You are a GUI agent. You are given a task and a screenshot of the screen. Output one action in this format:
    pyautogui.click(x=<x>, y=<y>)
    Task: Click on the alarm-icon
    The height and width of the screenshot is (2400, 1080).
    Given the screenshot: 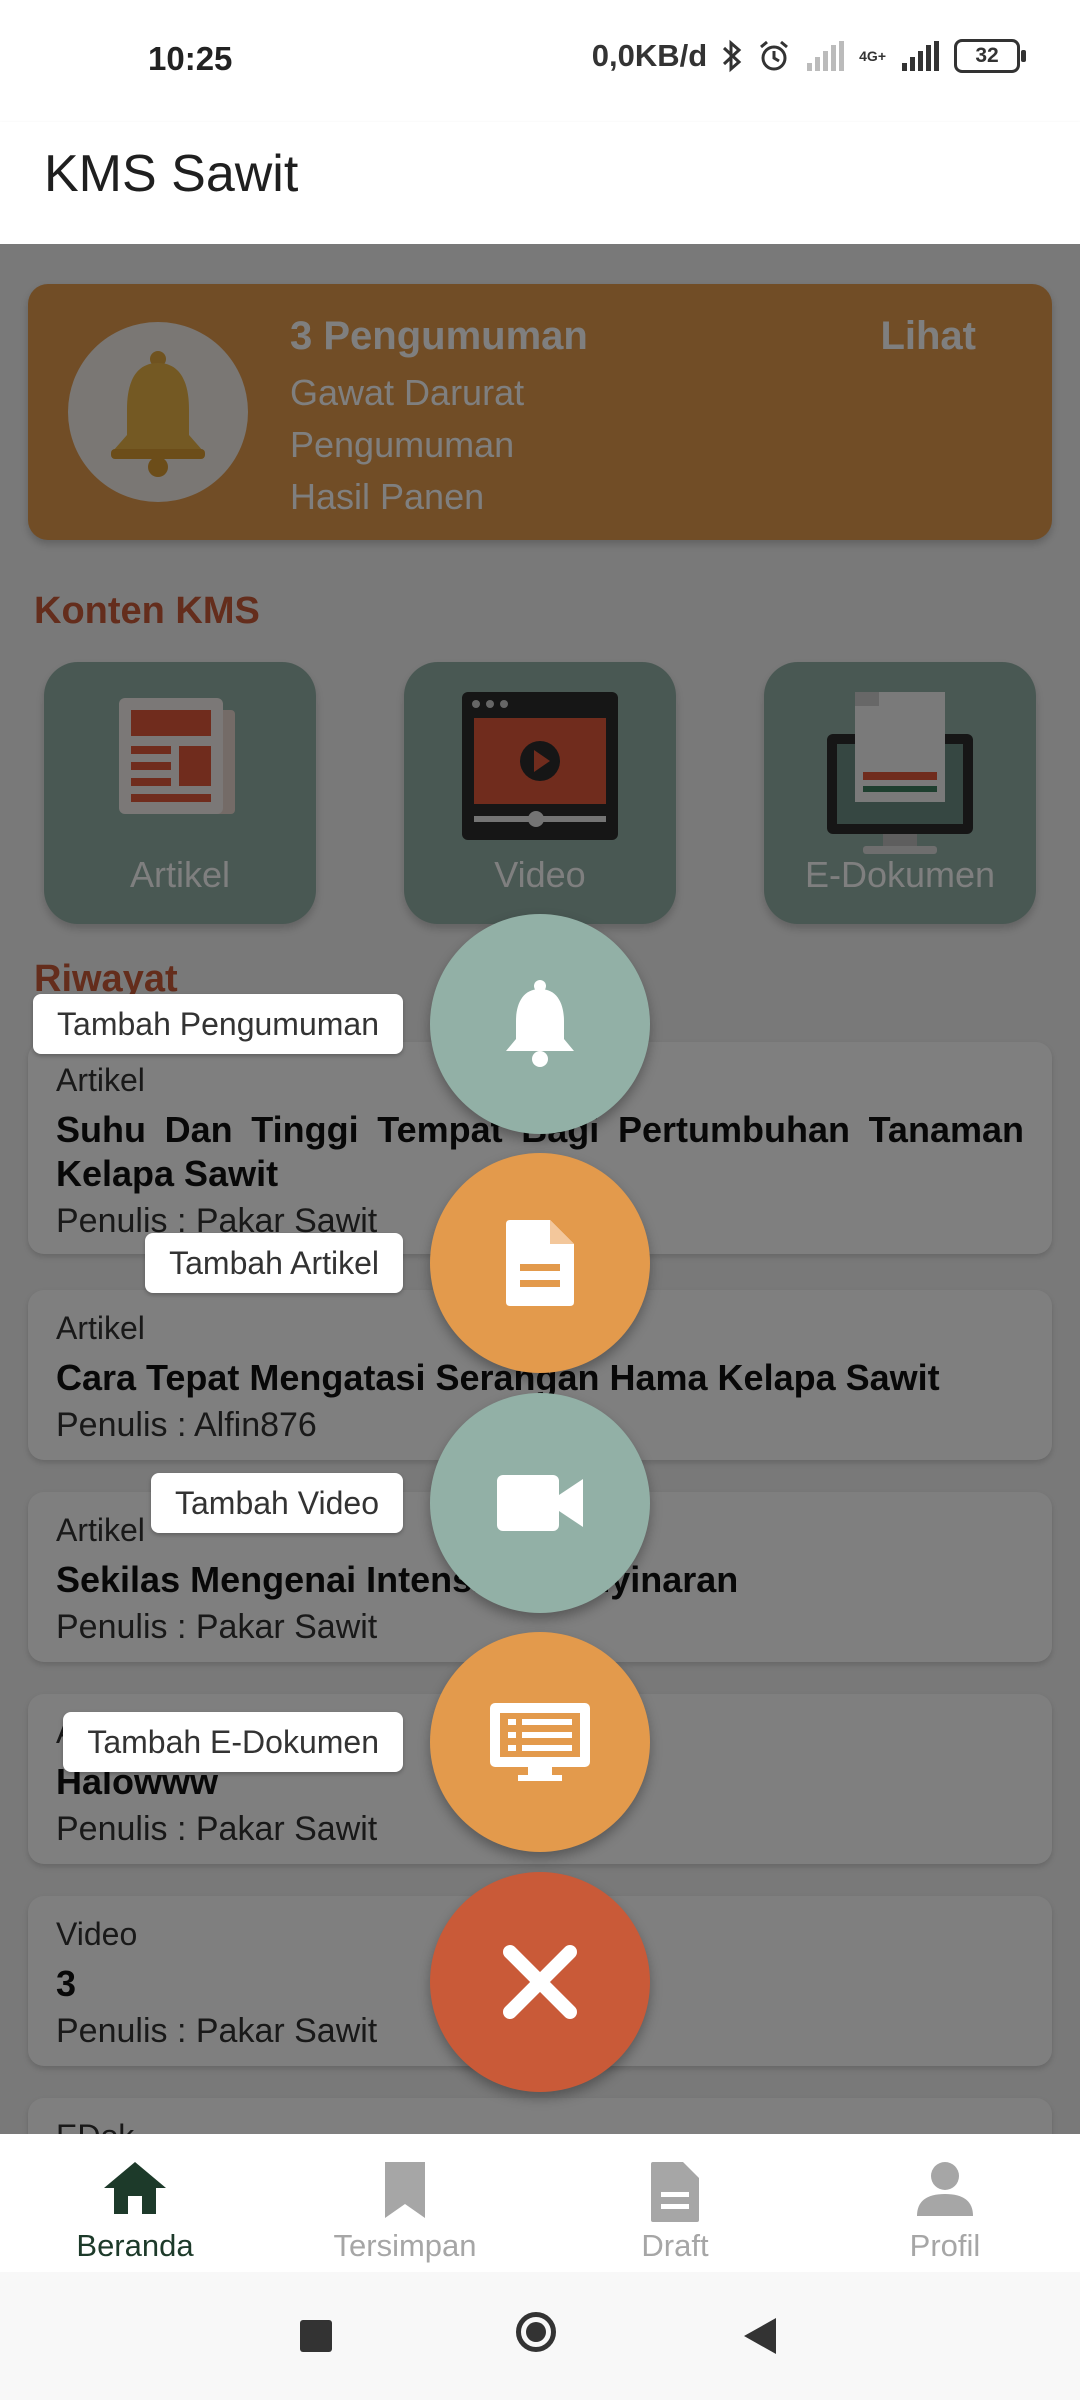 What is the action you would take?
    pyautogui.click(x=774, y=55)
    